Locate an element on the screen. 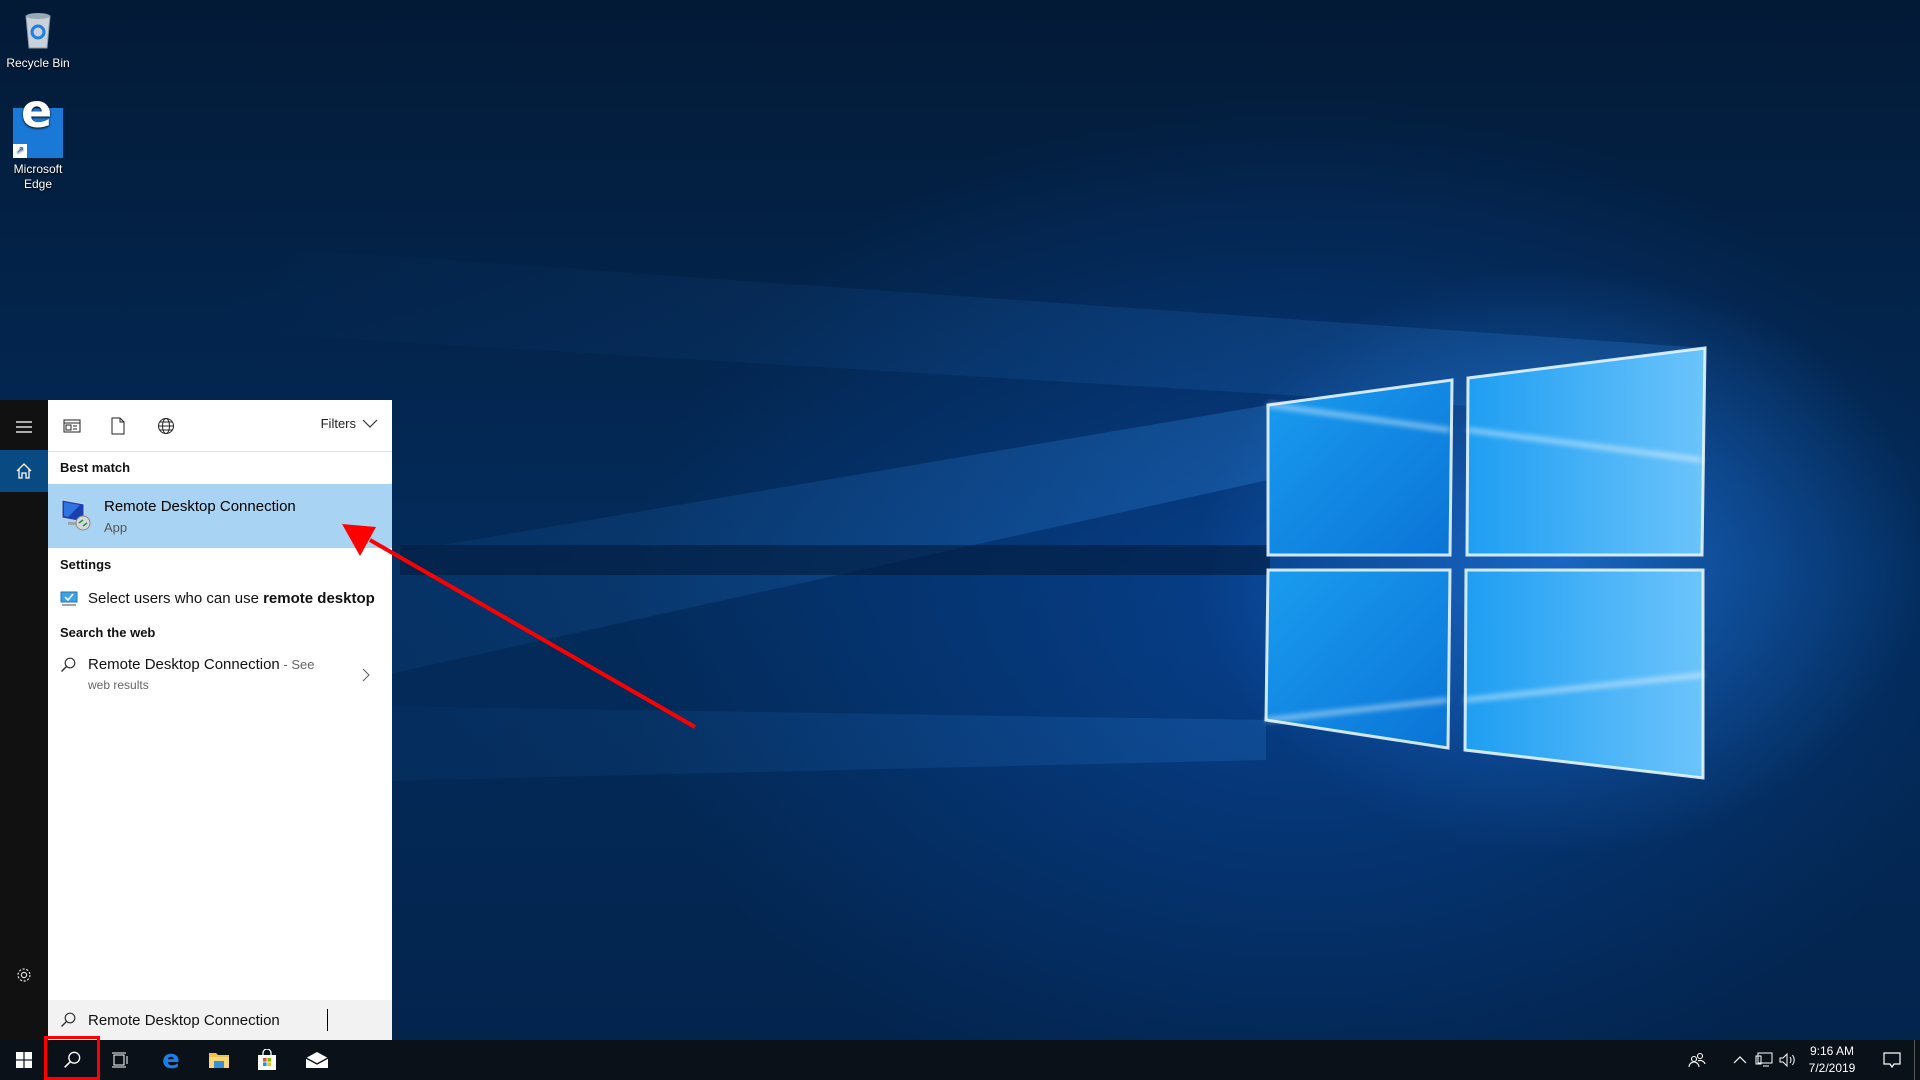 The width and height of the screenshot is (1920, 1080). clock-date: 7/2/2019 is located at coordinates (1832, 1068).